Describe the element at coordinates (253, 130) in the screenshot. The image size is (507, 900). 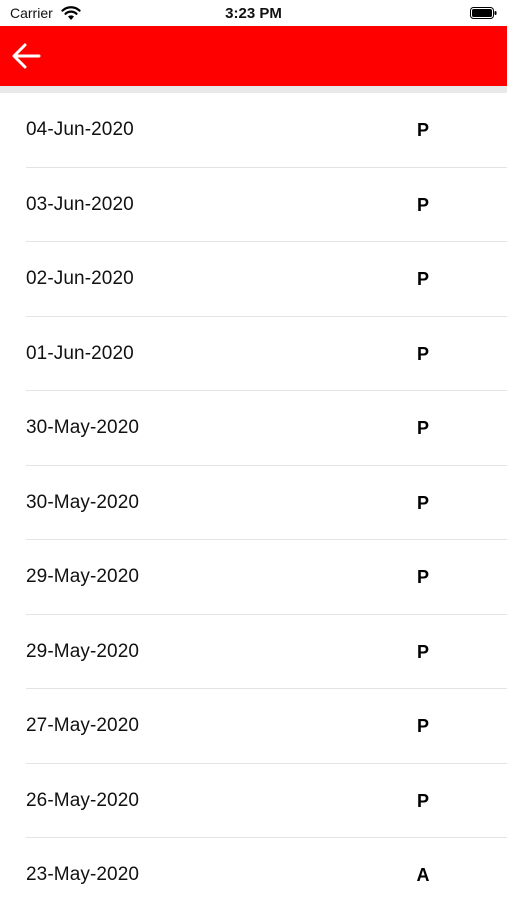
I see `list-item: 04-Jun-2020 P` at that location.